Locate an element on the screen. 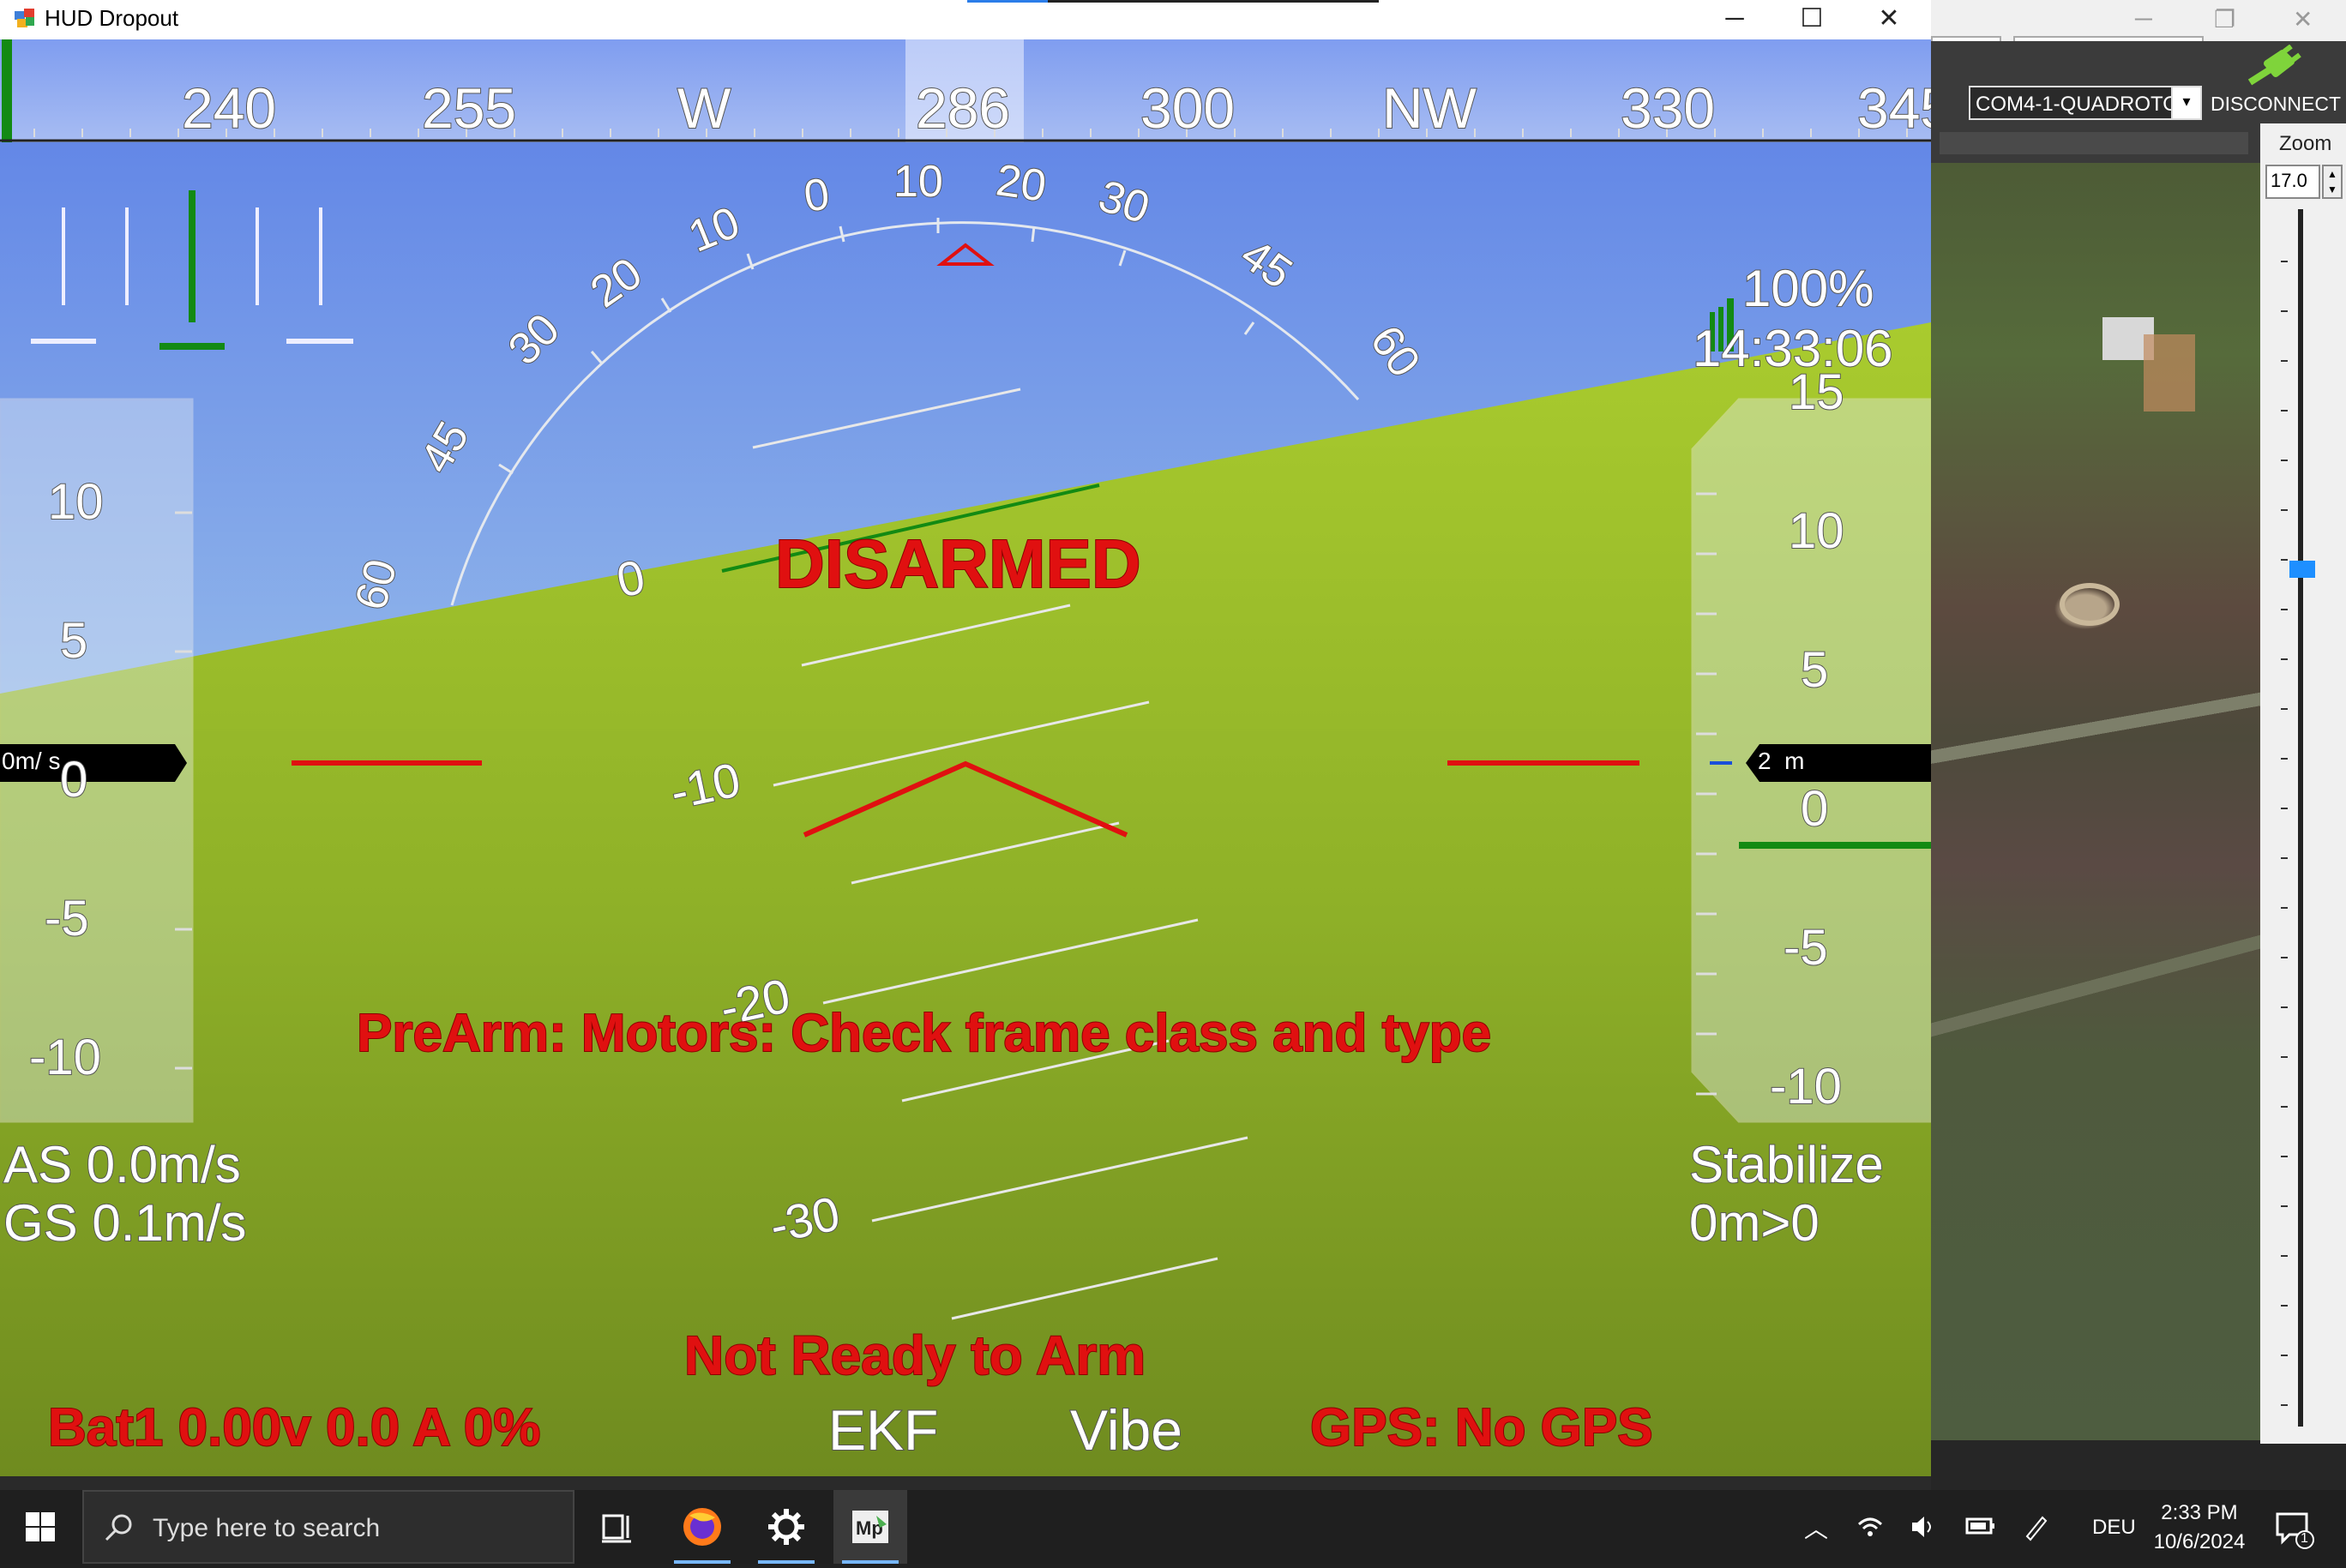  arm-status: Not Ready to Arm is located at coordinates (914, 1355).